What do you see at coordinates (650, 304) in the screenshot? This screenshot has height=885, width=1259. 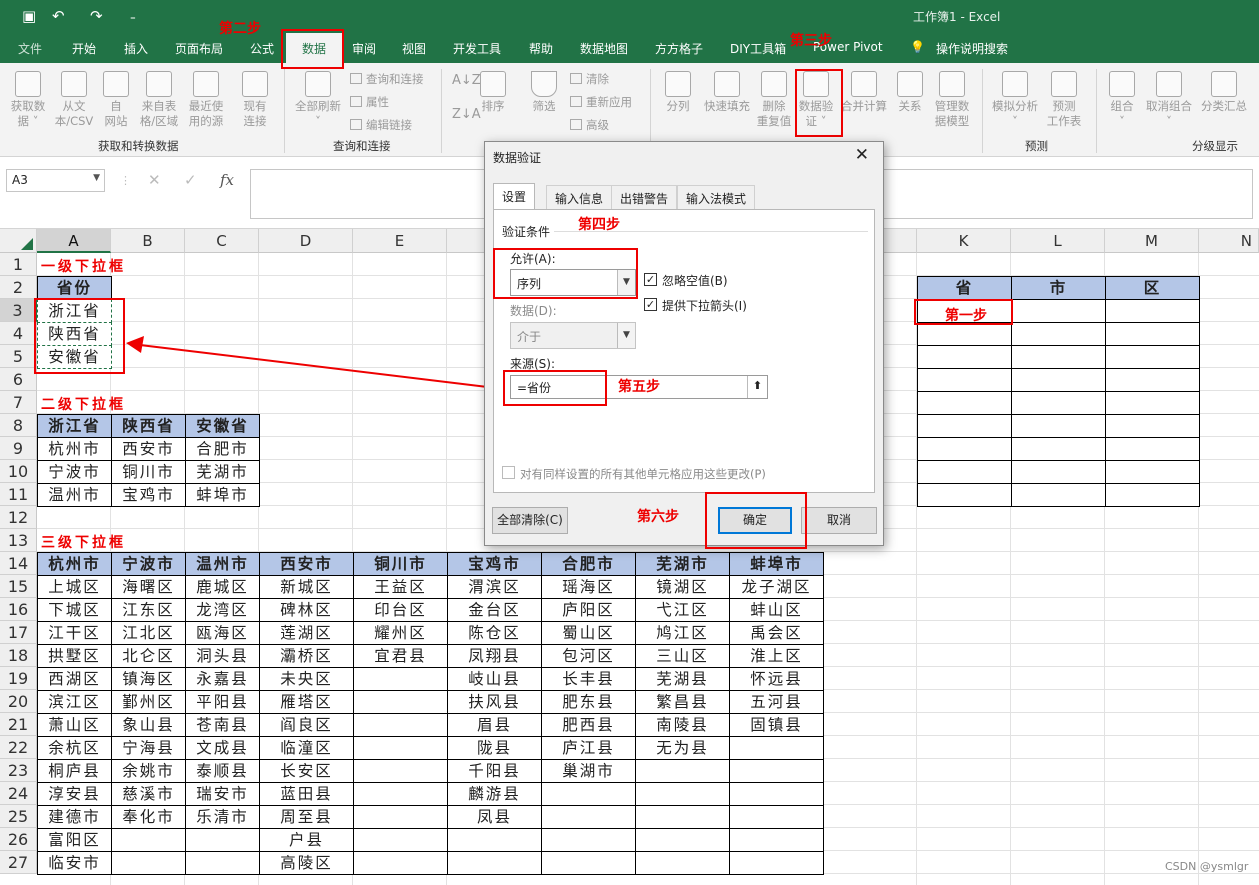 I see `dropdown-checkbox: ✓` at bounding box center [650, 304].